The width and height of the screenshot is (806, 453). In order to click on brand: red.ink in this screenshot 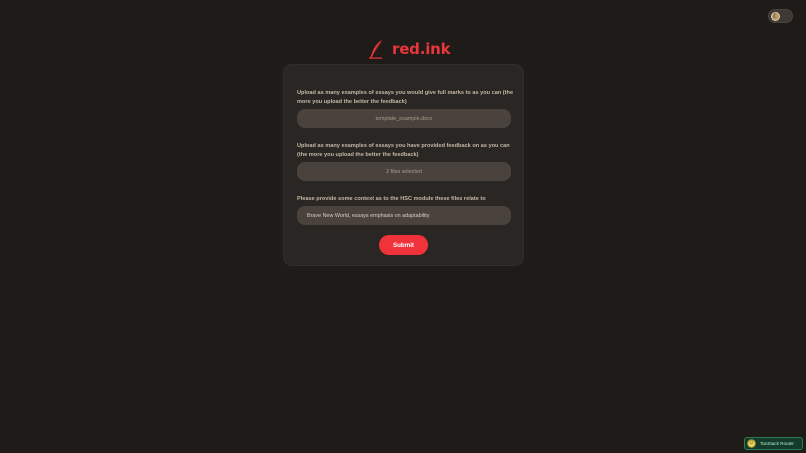, I will do `click(409, 49)`.